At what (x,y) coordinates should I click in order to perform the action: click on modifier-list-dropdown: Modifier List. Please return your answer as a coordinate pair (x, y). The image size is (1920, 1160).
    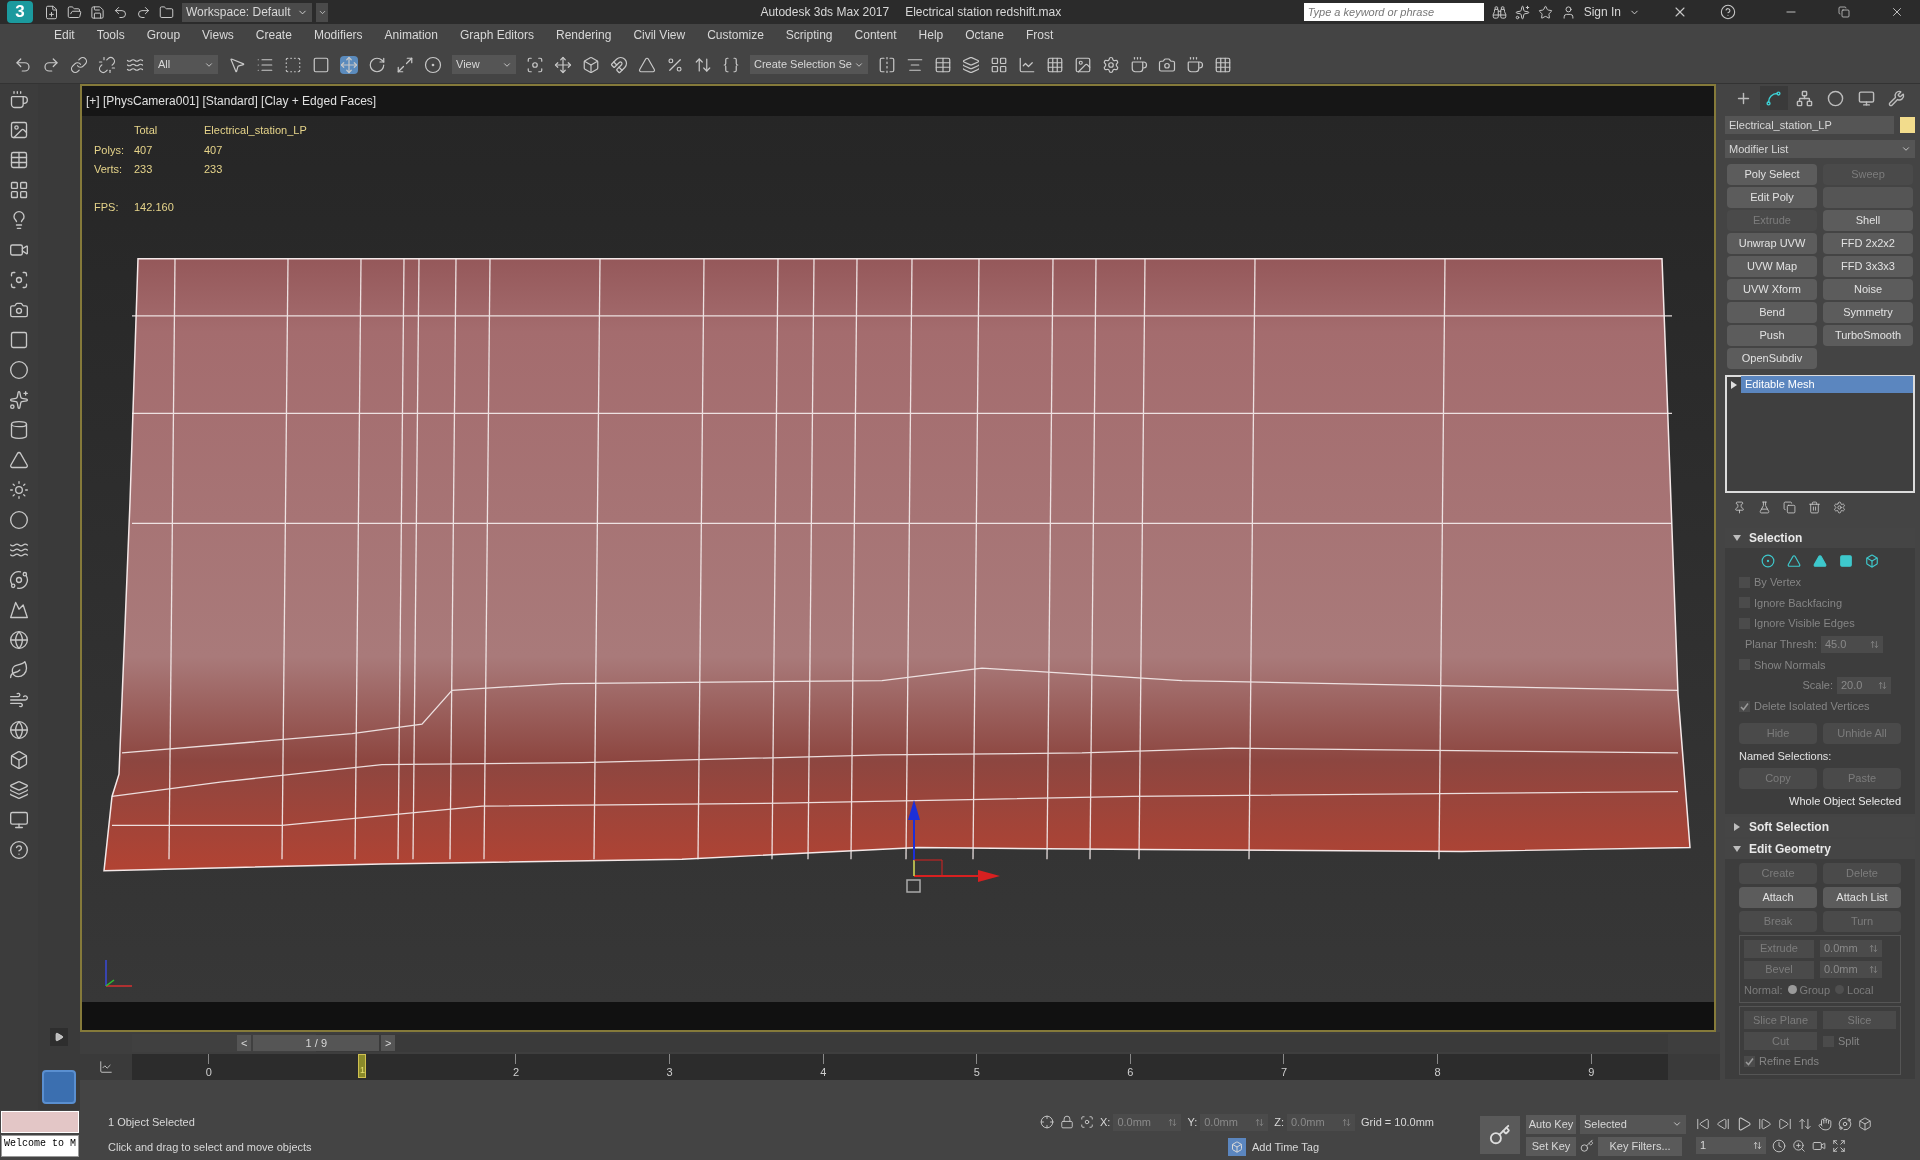
    Looking at the image, I should click on (1820, 149).